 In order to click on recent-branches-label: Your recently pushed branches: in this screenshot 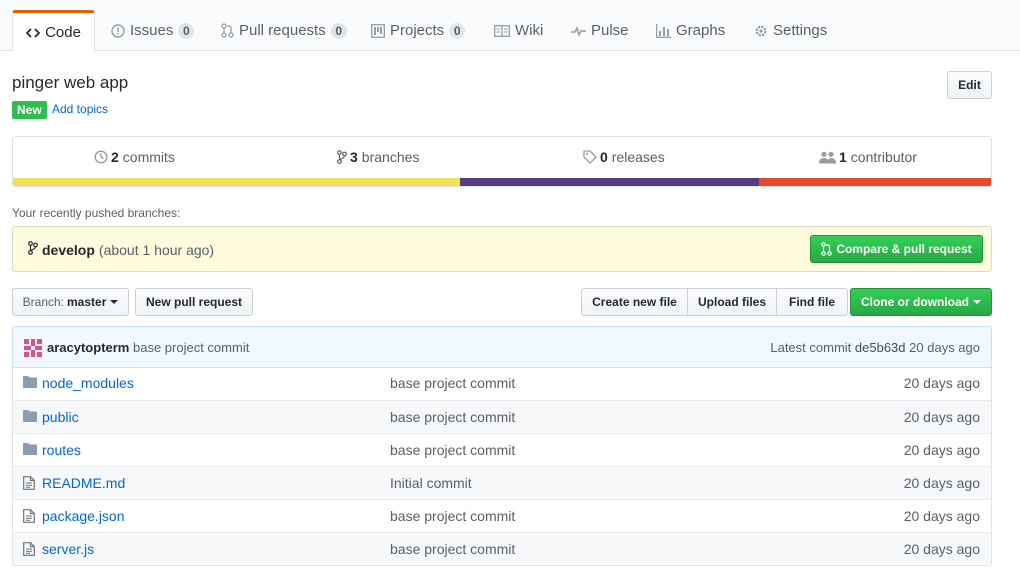, I will do `click(96, 213)`.